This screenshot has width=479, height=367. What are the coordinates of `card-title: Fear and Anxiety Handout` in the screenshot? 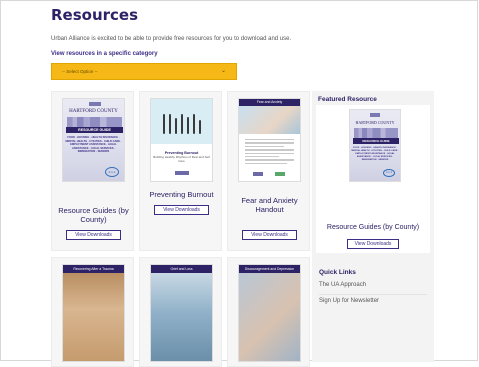 It's located at (269, 205).